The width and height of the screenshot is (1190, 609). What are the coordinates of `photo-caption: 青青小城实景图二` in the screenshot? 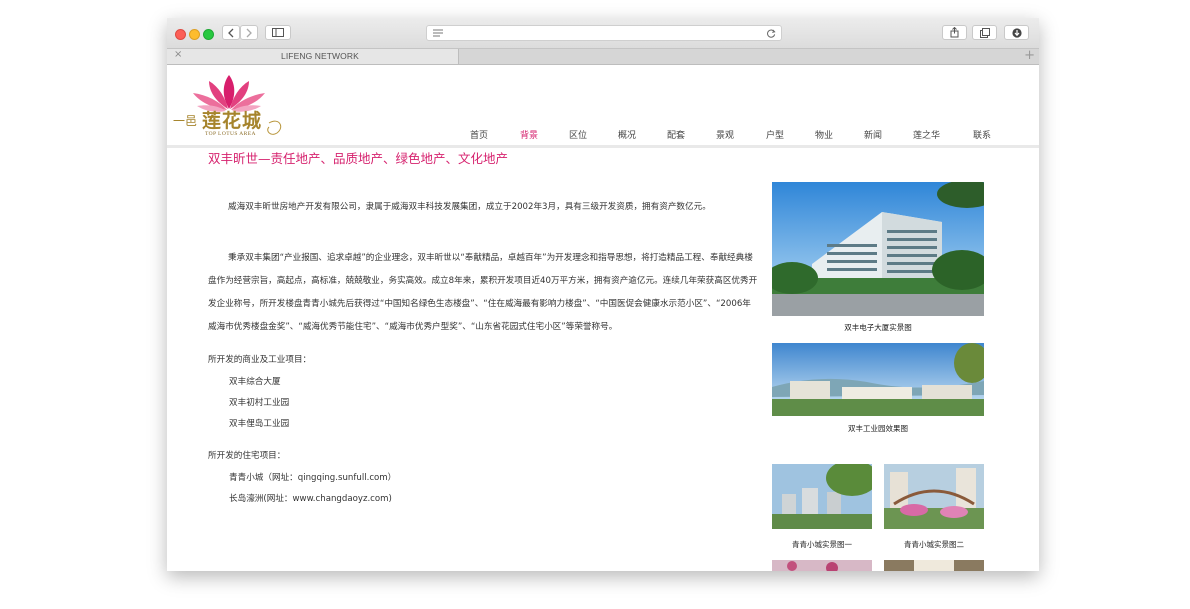 It's located at (934, 544).